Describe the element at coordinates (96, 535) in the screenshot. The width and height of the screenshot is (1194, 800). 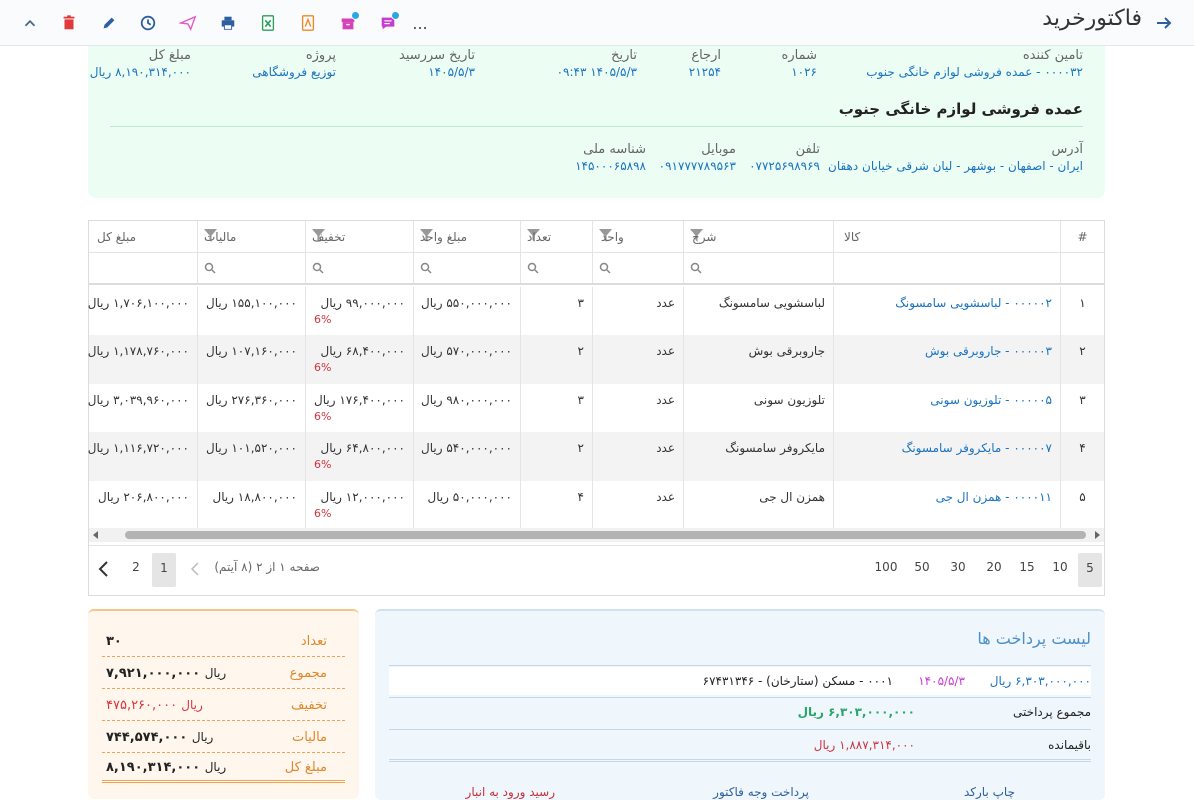
I see `scroll-left-icon` at that location.